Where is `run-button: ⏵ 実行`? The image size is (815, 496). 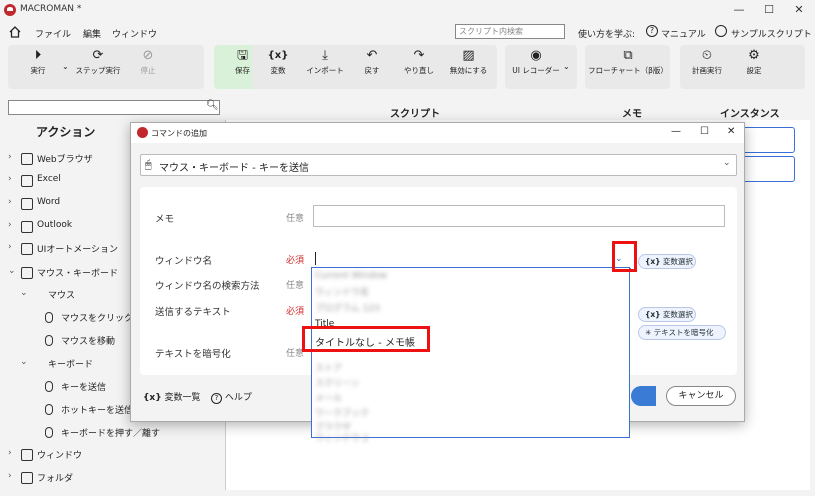
run-button: ⏵ 実行 is located at coordinates (38, 67).